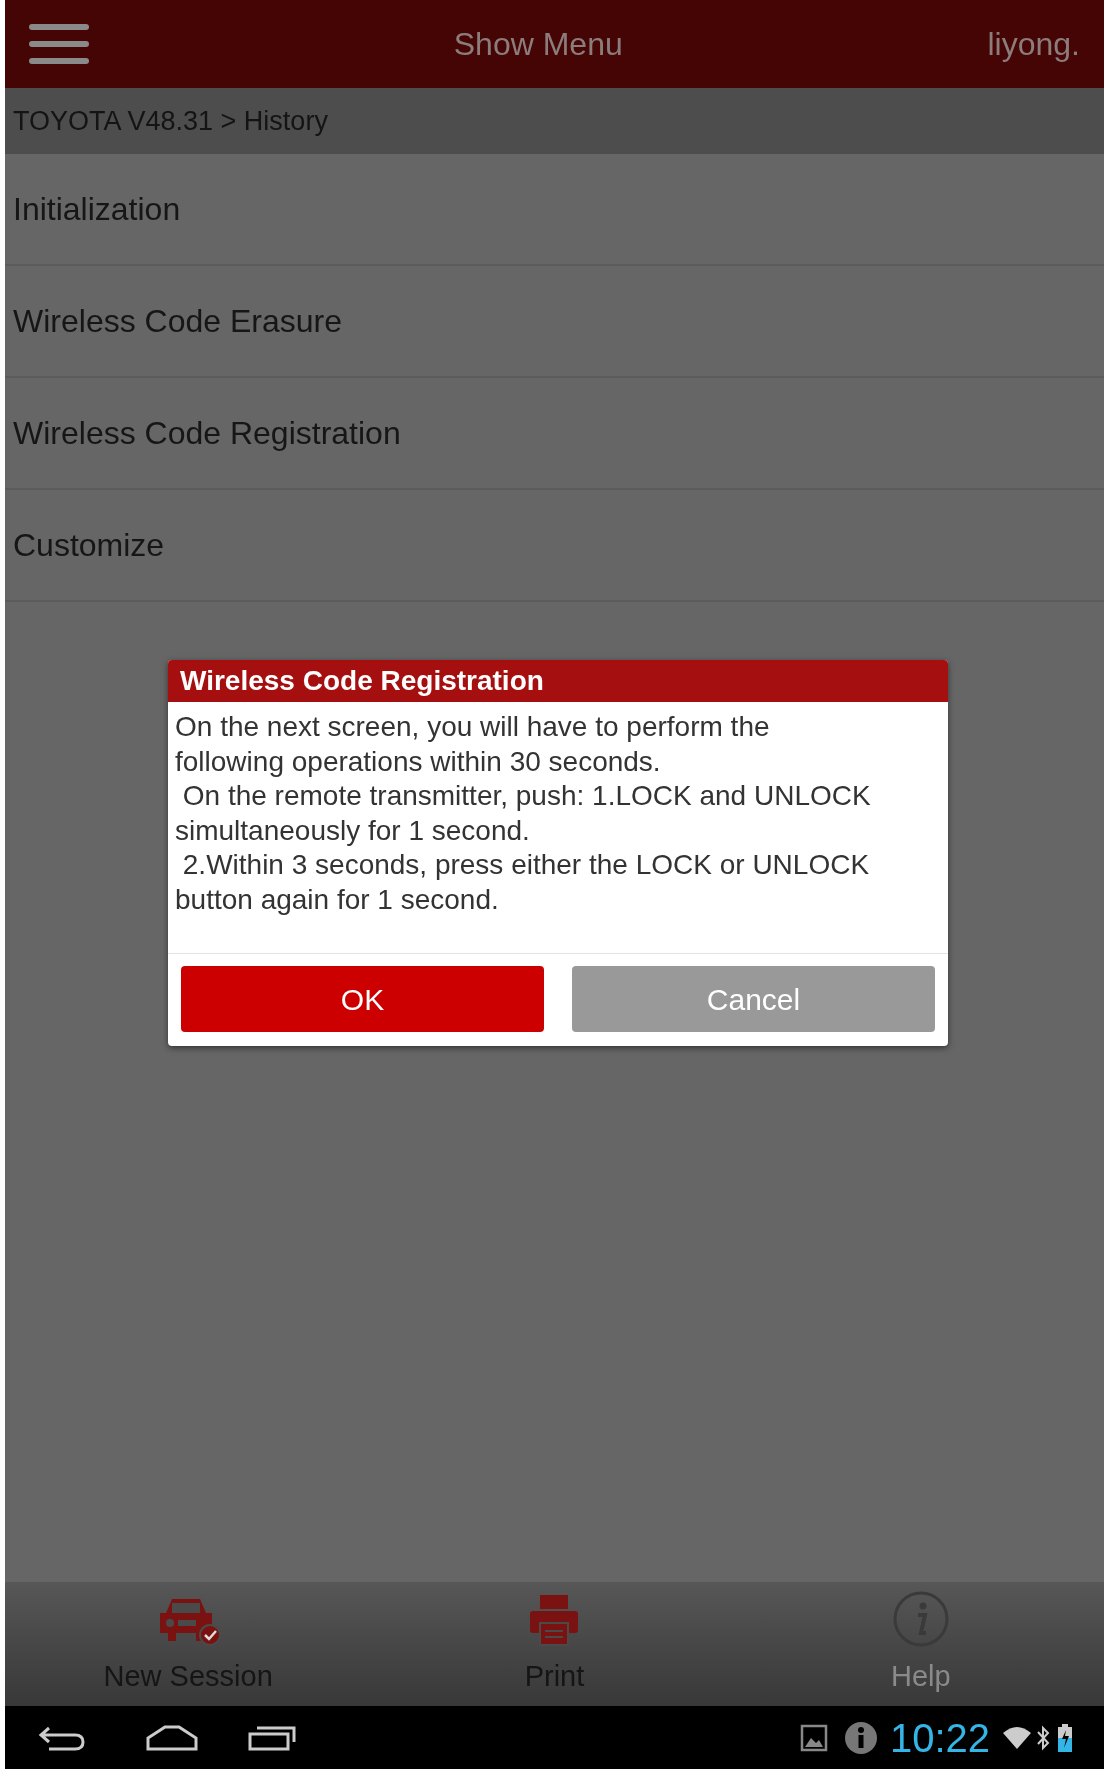 Image resolution: width=1104 pixels, height=1769 pixels. I want to click on menu-item: Wireless Code Erasure, so click(554, 322).